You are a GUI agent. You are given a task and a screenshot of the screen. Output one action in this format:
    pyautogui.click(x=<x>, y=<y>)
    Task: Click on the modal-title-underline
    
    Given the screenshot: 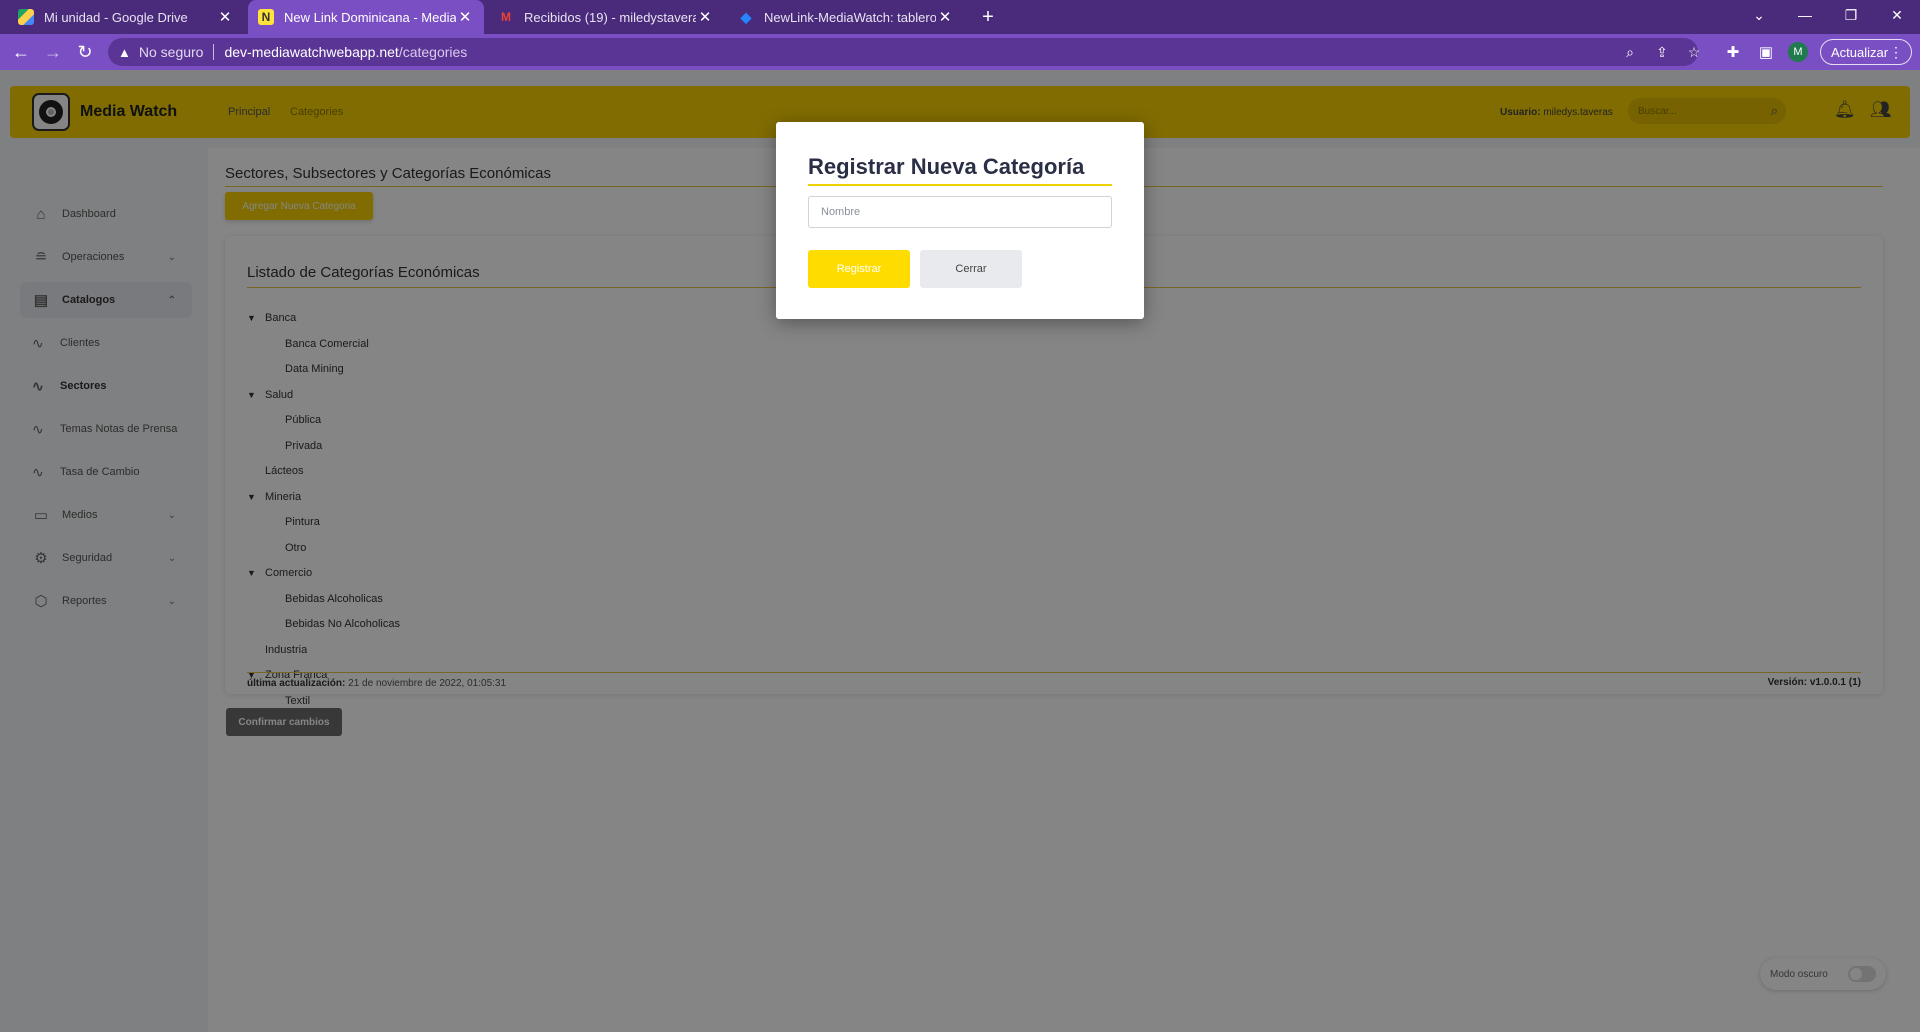 What is the action you would take?
    pyautogui.click(x=960, y=185)
    